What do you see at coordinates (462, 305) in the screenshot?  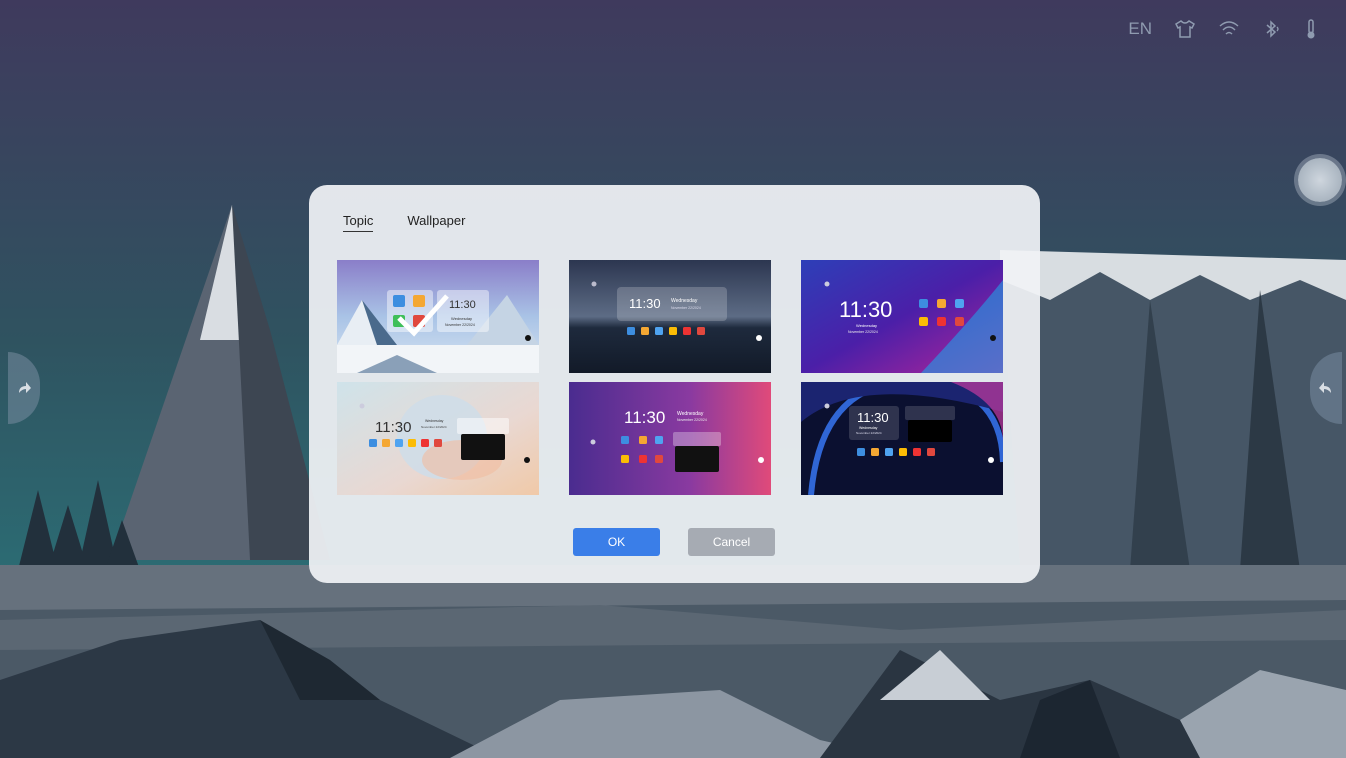 I see `theme-1-time: 11:30` at bounding box center [462, 305].